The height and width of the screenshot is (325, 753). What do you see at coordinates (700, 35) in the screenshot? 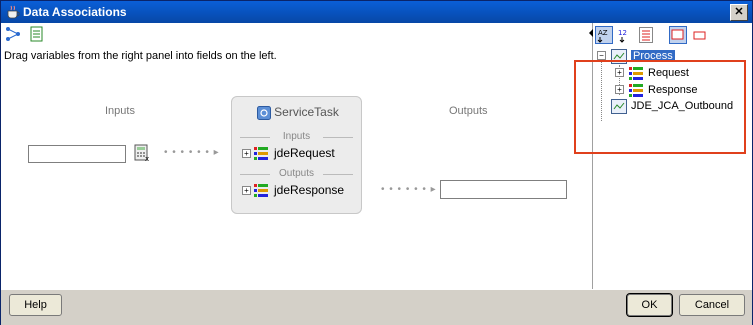
I see `layout-icon` at bounding box center [700, 35].